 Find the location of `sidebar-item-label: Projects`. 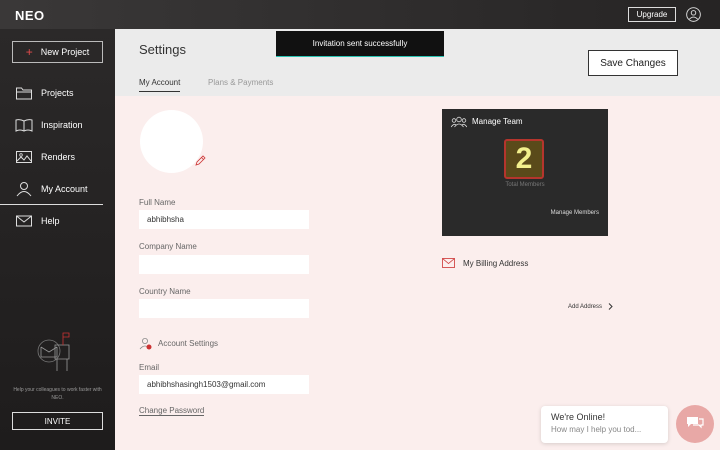

sidebar-item-label: Projects is located at coordinates (57, 93).